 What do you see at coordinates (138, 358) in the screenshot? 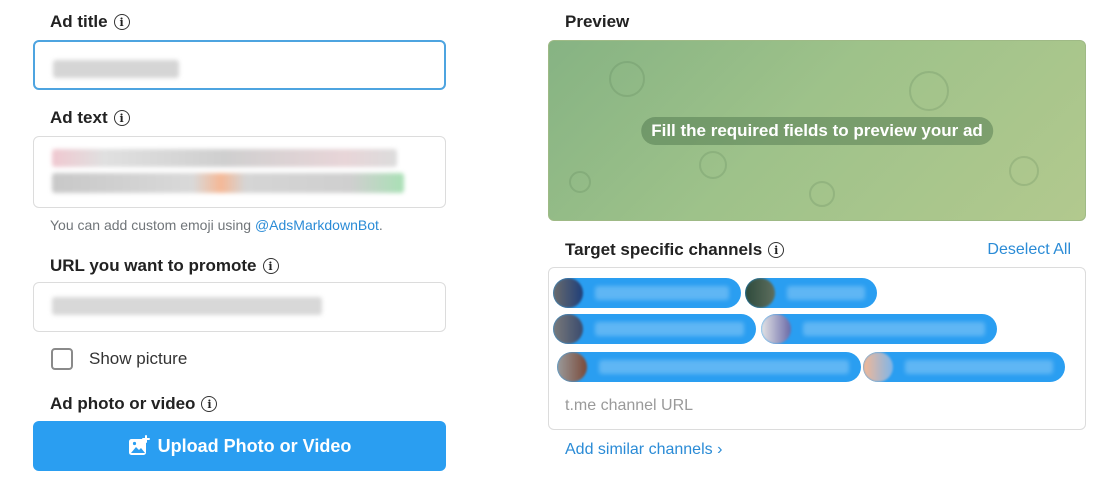
I see `show-picture-label: Show picture` at bounding box center [138, 358].